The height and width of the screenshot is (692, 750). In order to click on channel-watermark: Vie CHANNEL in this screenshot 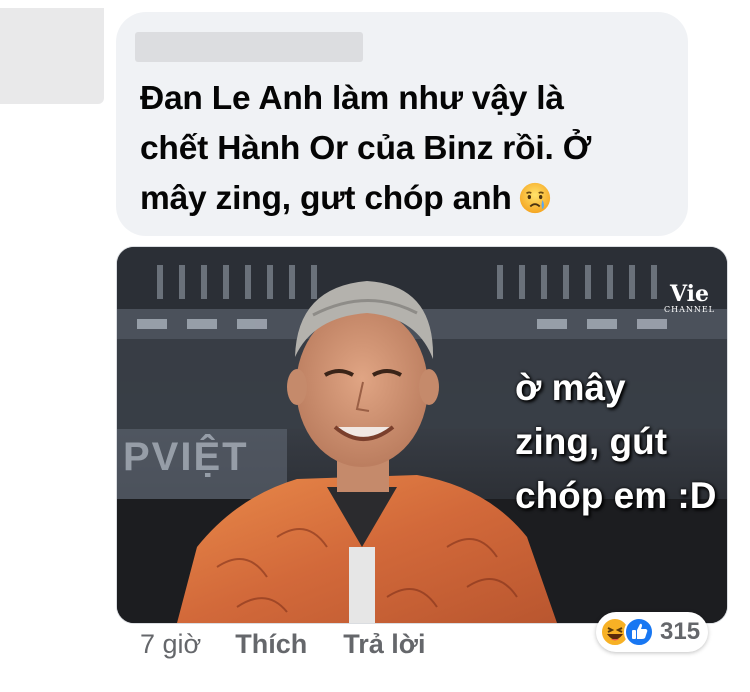, I will do `click(689, 299)`.